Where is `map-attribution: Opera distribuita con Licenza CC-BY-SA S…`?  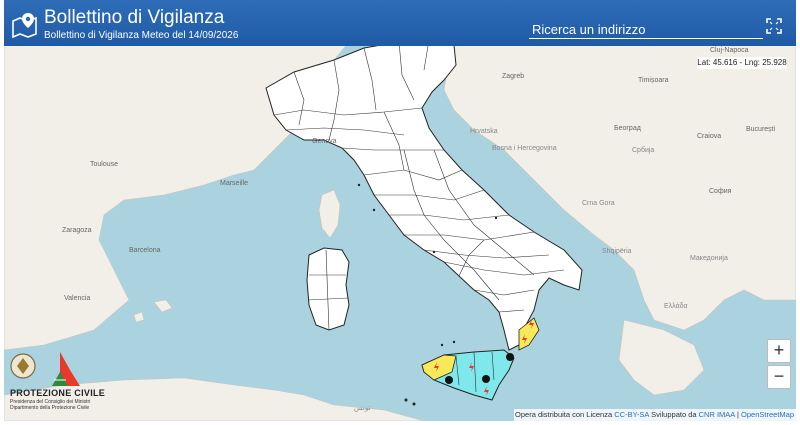 map-attribution: Opera distribuita con Licenza CC-BY-SA S… is located at coordinates (655, 415).